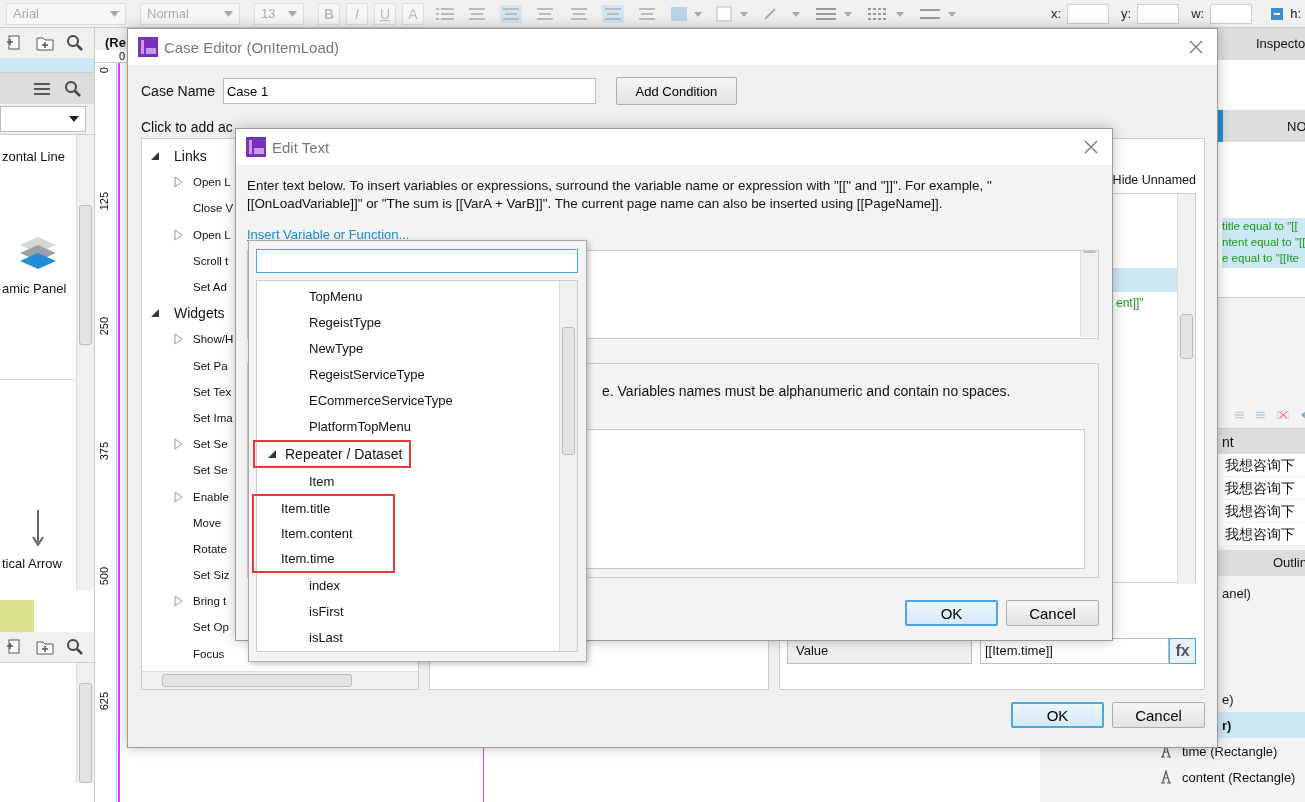 This screenshot has width=1305, height=802. I want to click on coord-label: w:, so click(1198, 13).